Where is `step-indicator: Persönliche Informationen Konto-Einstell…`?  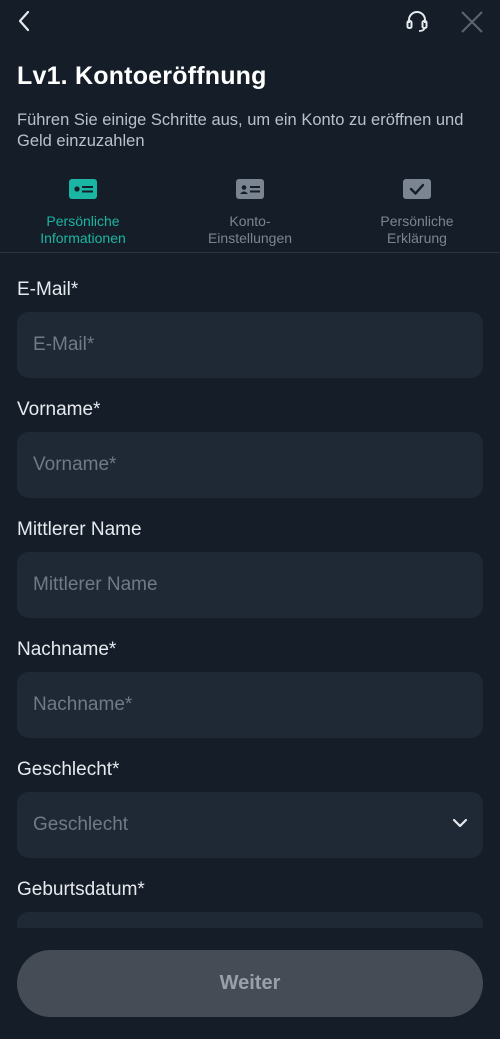 step-indicator: Persönliche Informationen Konto-Einstell… is located at coordinates (250, 215).